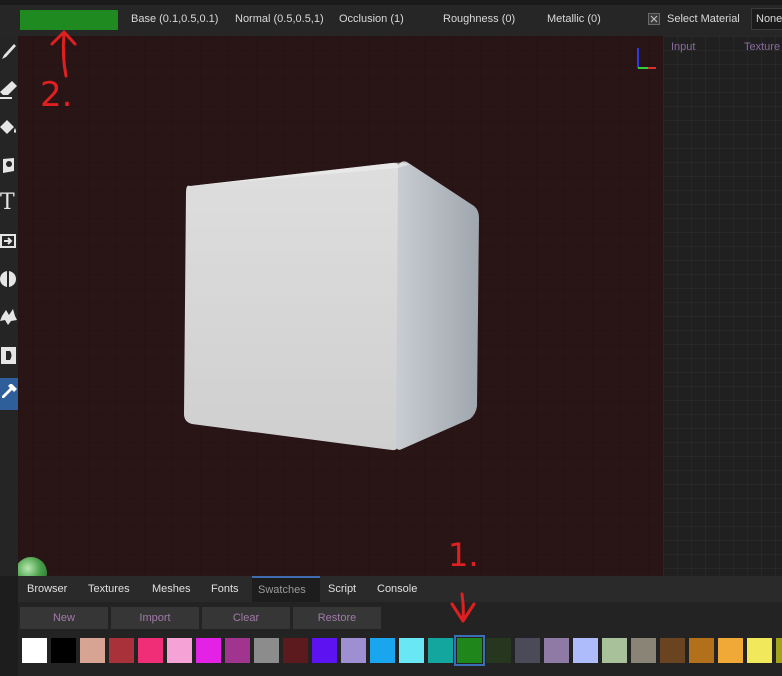  What do you see at coordinates (155, 618) in the screenshot?
I see `import-swatches-button: Import` at bounding box center [155, 618].